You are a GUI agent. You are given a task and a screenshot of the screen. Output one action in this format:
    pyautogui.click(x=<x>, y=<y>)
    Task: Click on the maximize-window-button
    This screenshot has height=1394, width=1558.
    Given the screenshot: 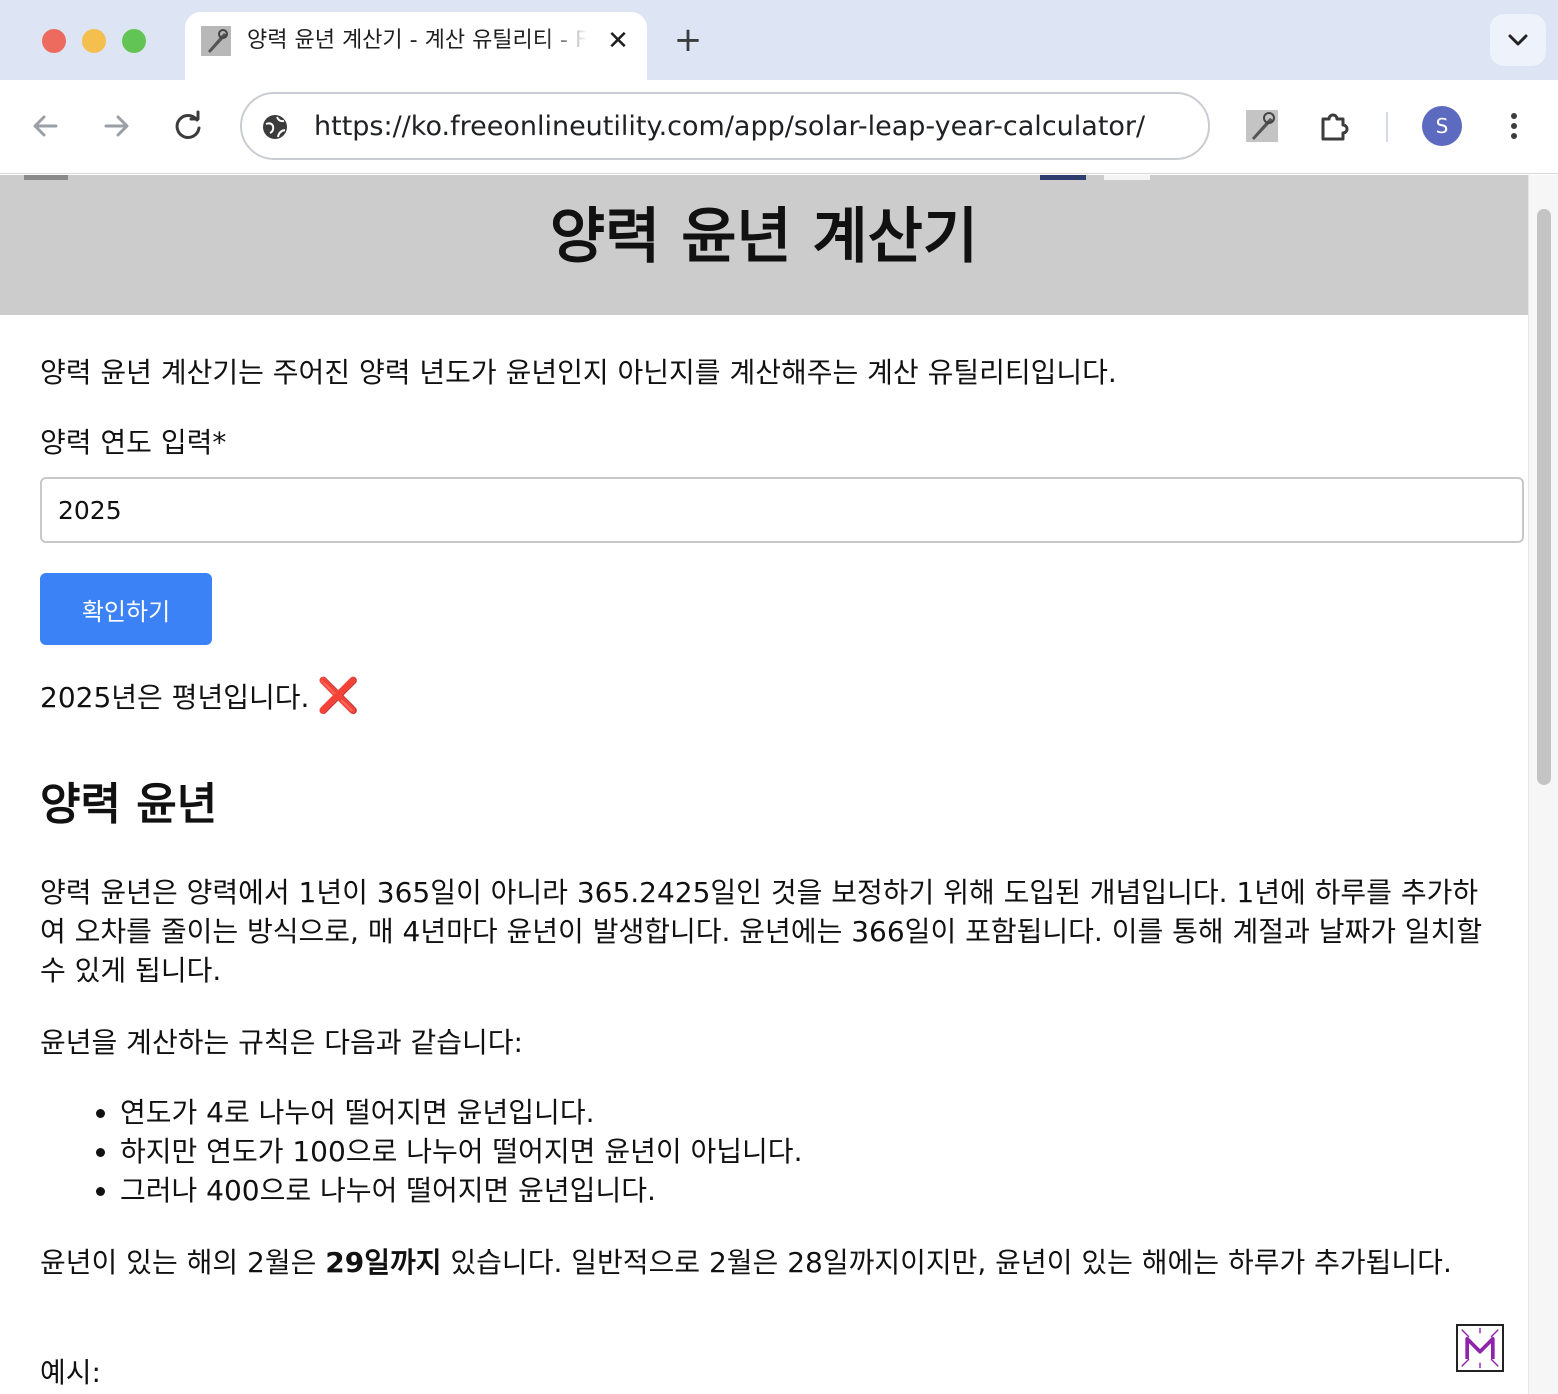 What is the action you would take?
    pyautogui.click(x=134, y=41)
    